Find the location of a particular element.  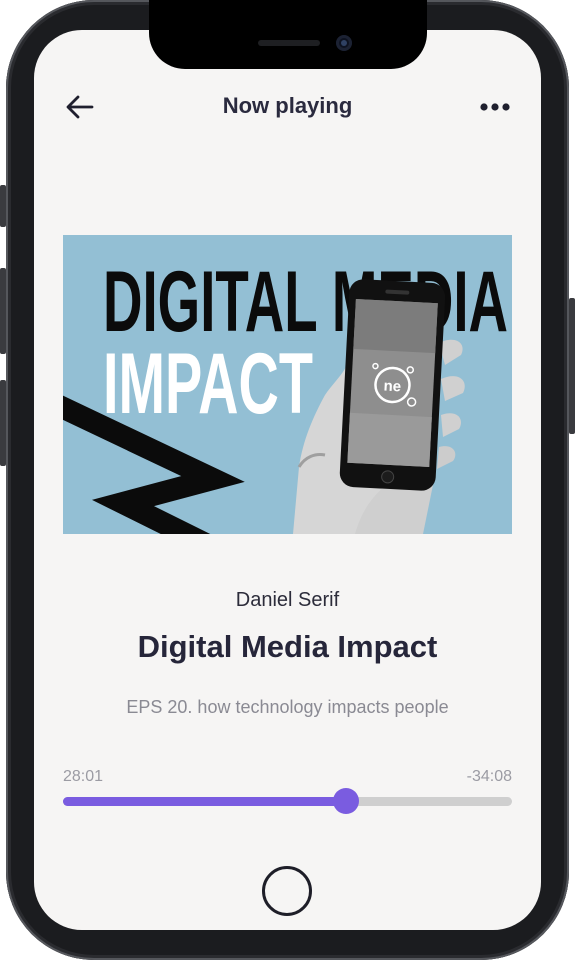

front-camera is located at coordinates (344, 43).